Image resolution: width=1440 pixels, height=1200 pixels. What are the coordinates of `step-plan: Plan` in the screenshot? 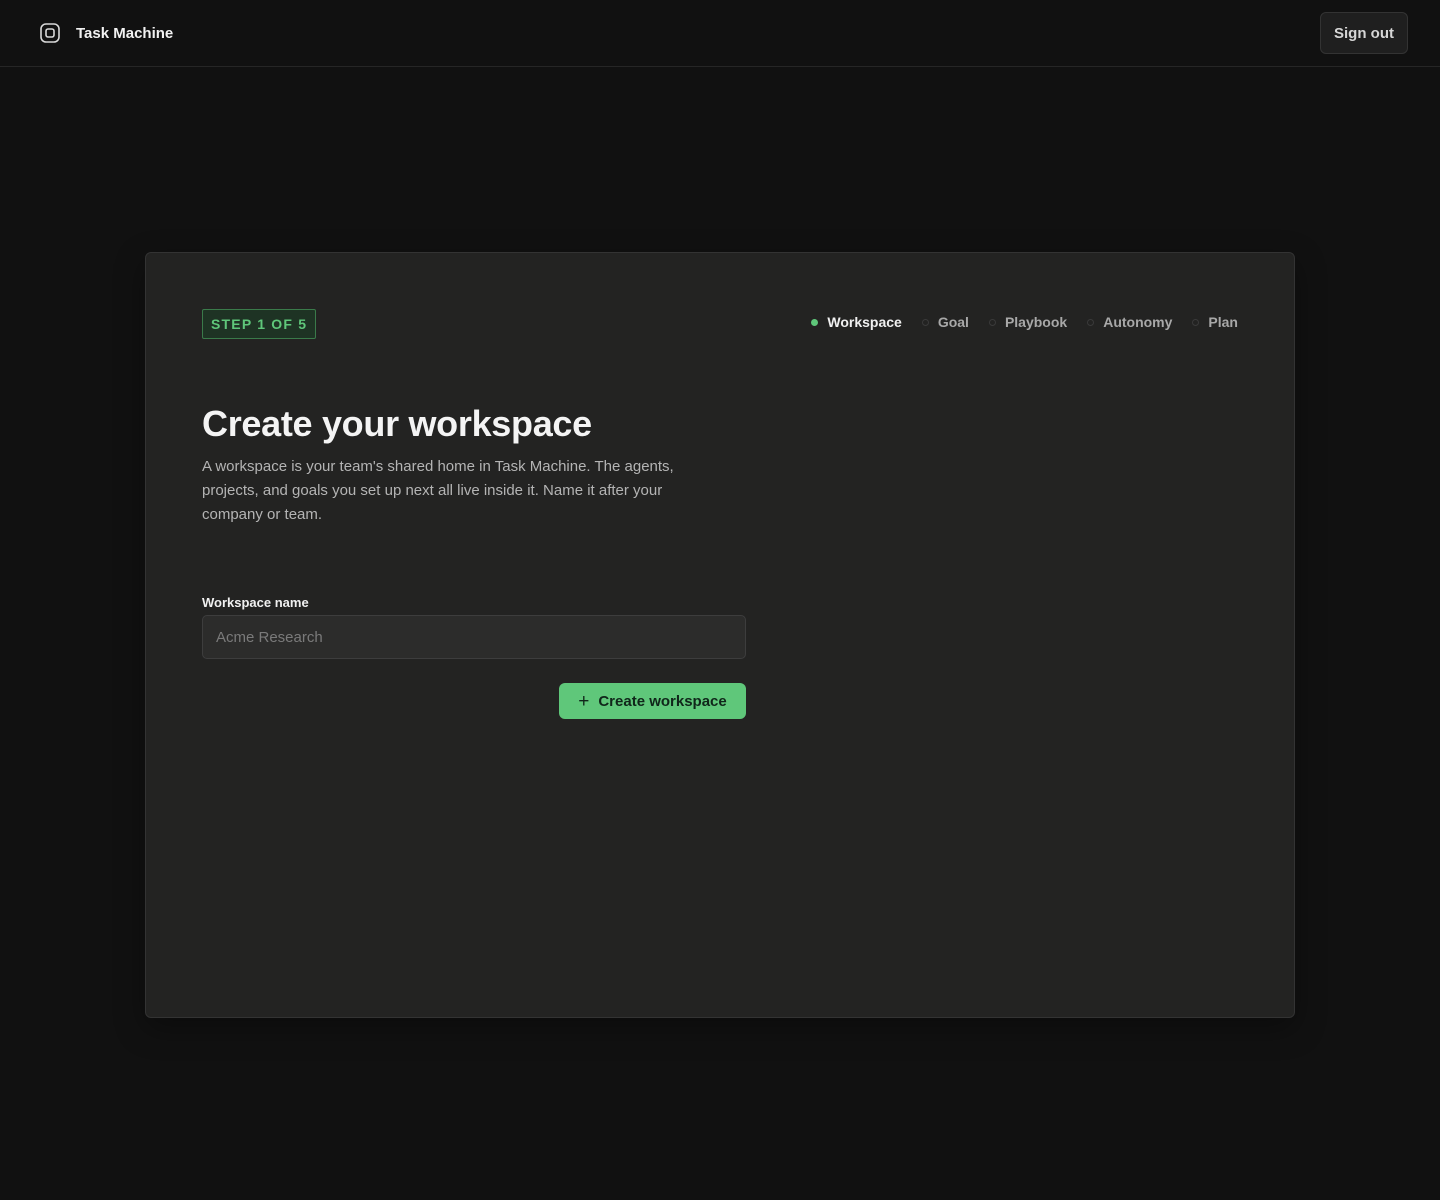 It's located at (1215, 322).